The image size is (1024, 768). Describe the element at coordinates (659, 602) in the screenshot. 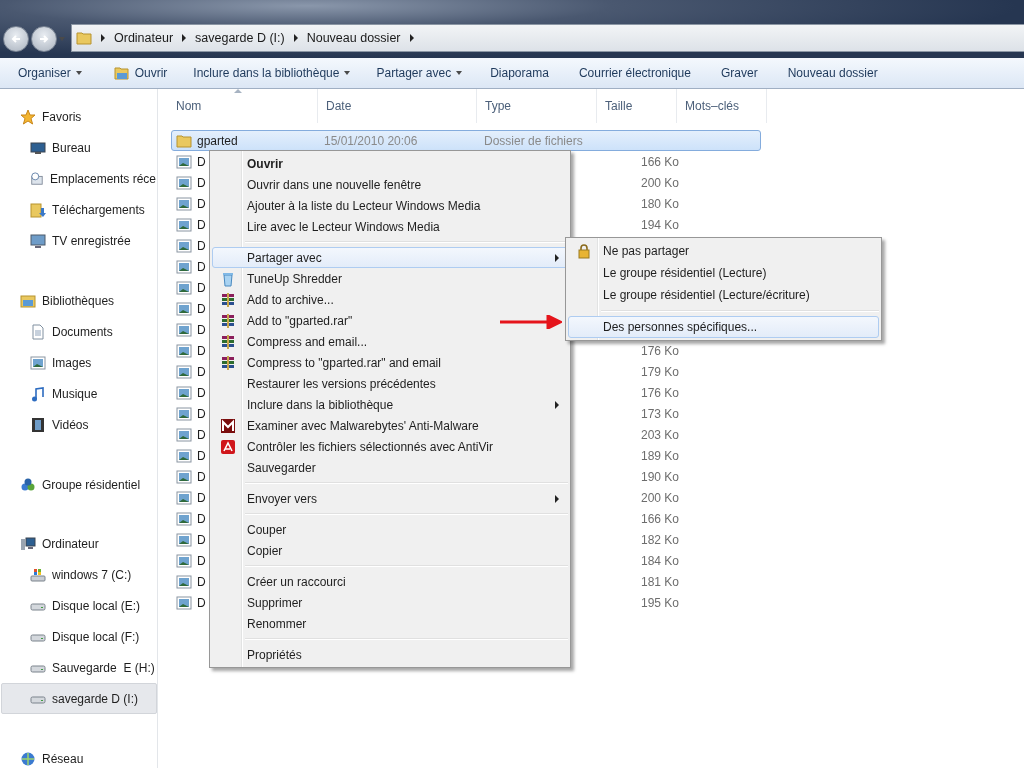

I see `file-size: 195 Ko` at that location.